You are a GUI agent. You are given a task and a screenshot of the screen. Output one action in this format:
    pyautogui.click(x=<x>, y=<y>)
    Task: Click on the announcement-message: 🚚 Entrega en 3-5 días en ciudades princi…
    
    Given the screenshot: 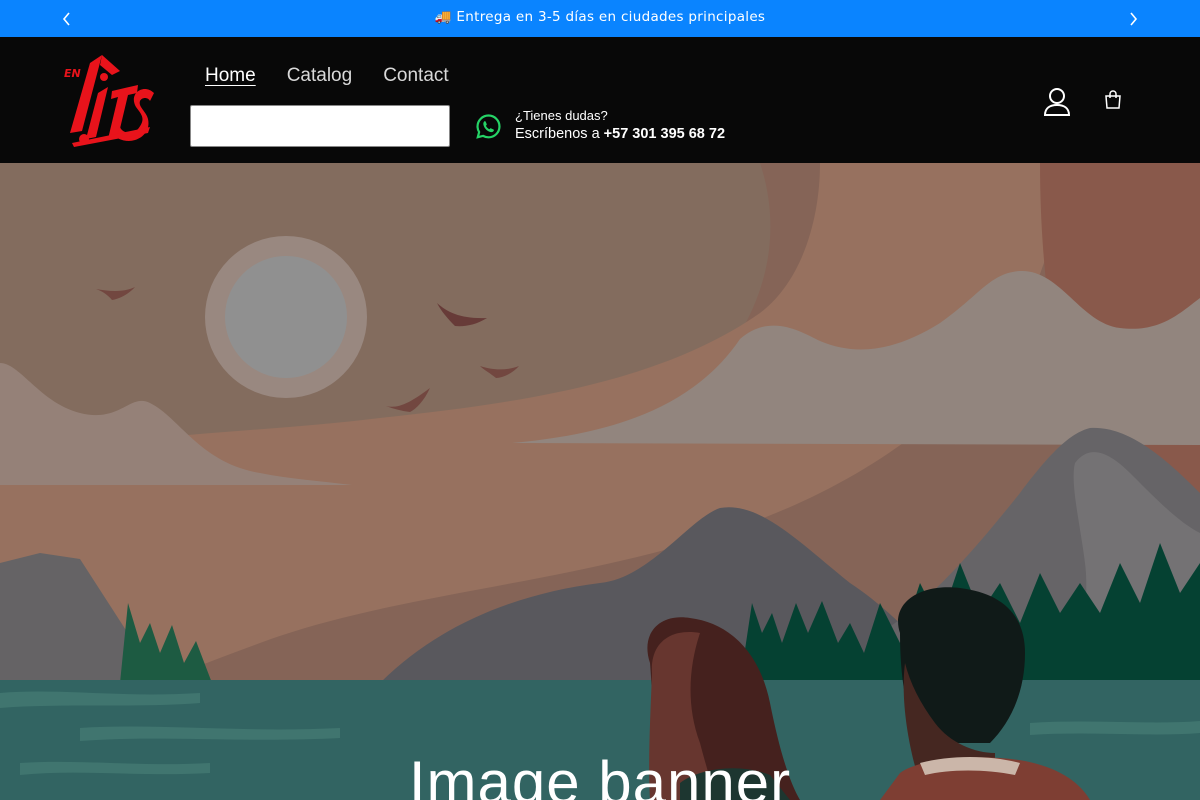 What is the action you would take?
    pyautogui.click(x=600, y=17)
    